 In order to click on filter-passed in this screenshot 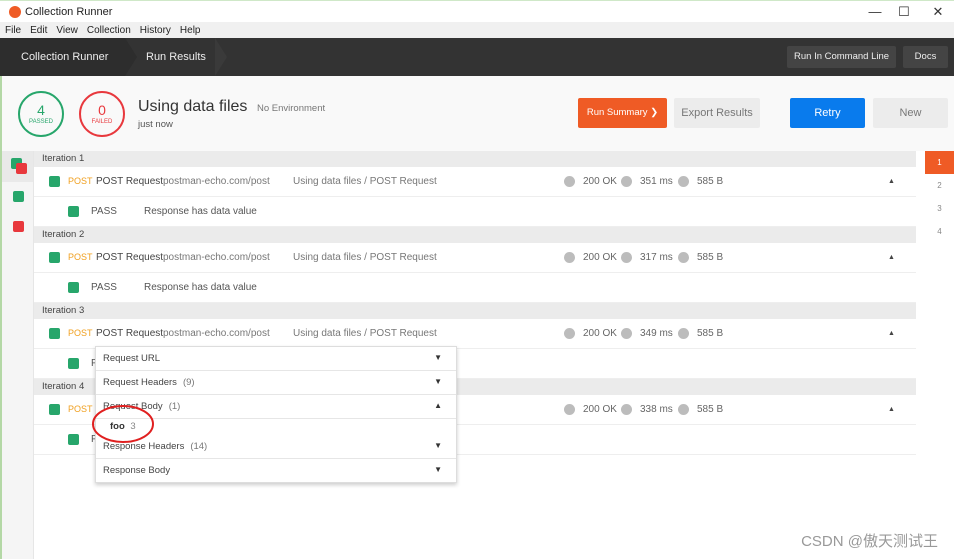, I will do `click(18, 196)`.